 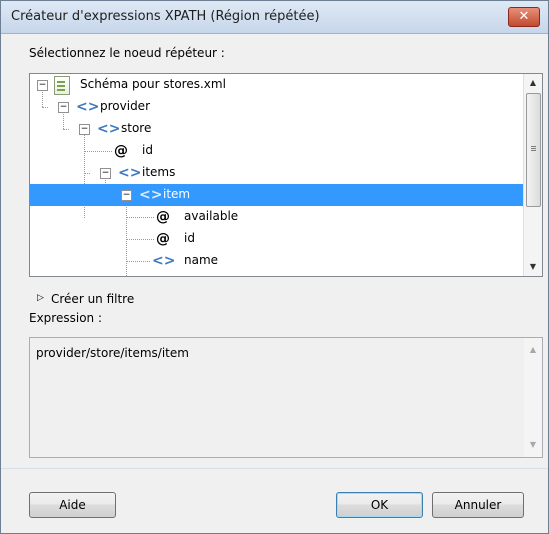 What do you see at coordinates (211, 216) in the screenshot?
I see `tree-row-label: available` at bounding box center [211, 216].